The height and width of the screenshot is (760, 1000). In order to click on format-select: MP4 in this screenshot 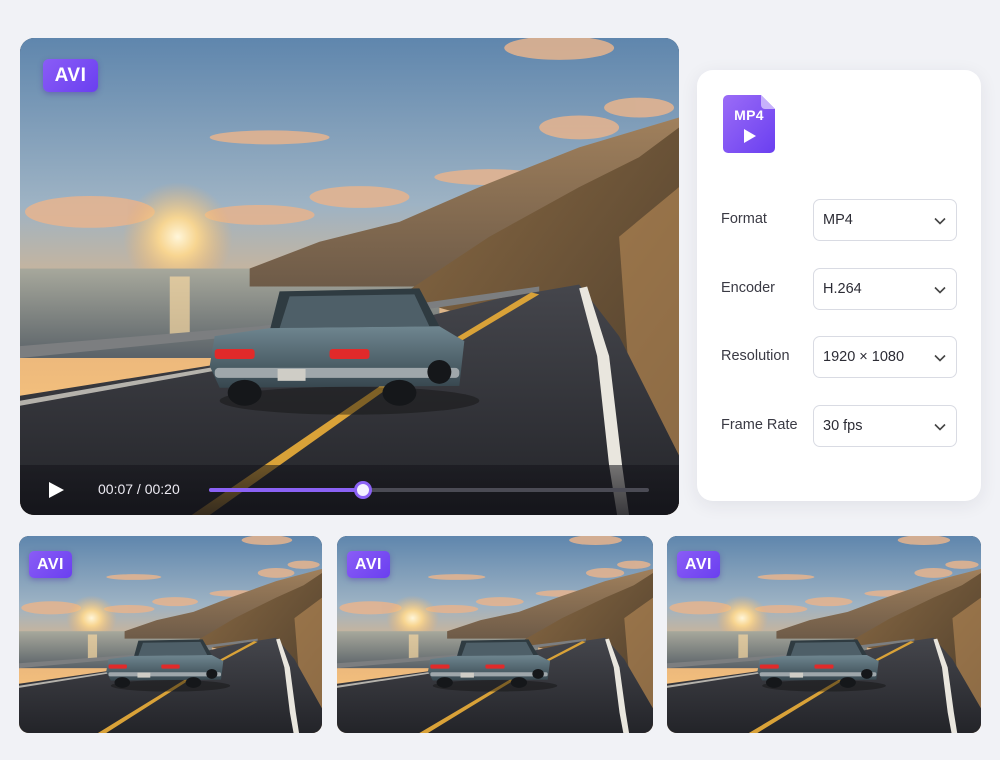, I will do `click(885, 220)`.